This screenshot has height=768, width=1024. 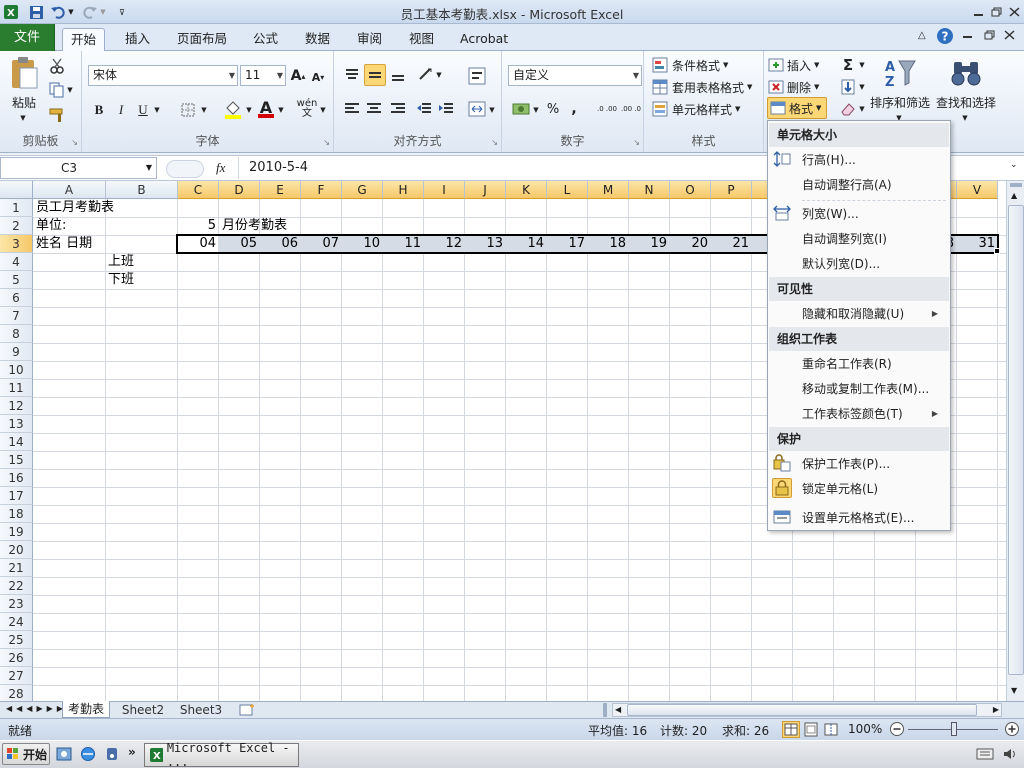 I want to click on tab-home: 开始, so click(x=84, y=40).